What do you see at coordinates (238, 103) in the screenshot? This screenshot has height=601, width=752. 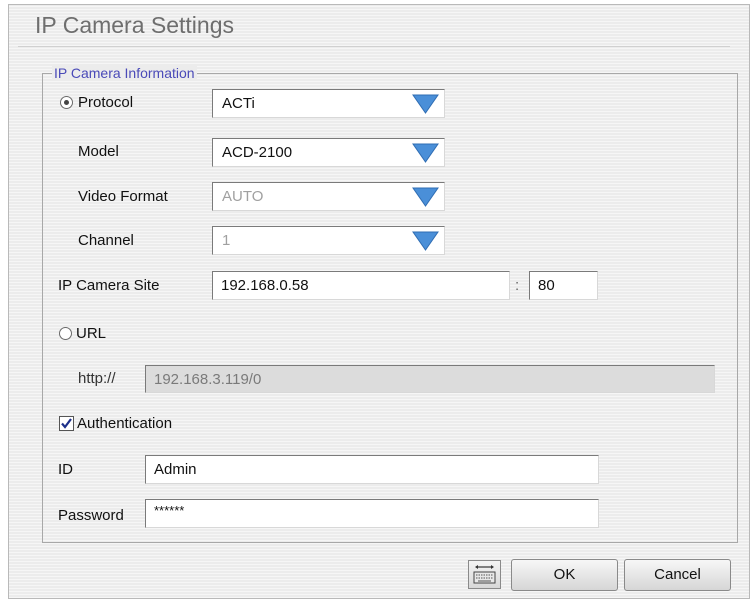 I see `protocol-value: ACTi` at bounding box center [238, 103].